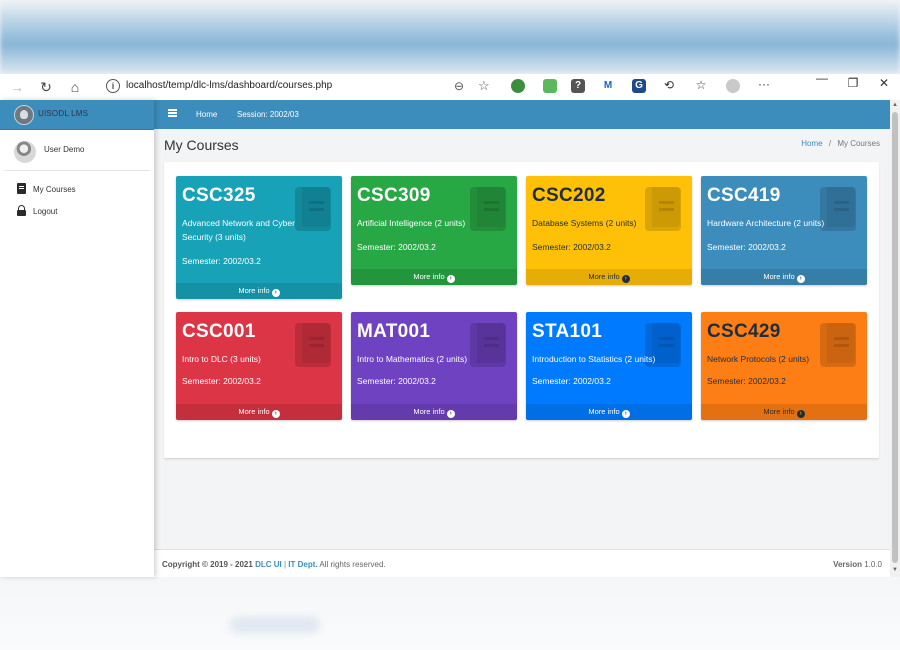 This screenshot has height=650, width=900. What do you see at coordinates (412, 359) in the screenshot?
I see `course-title: Intro to Mathematics (2 units)` at bounding box center [412, 359].